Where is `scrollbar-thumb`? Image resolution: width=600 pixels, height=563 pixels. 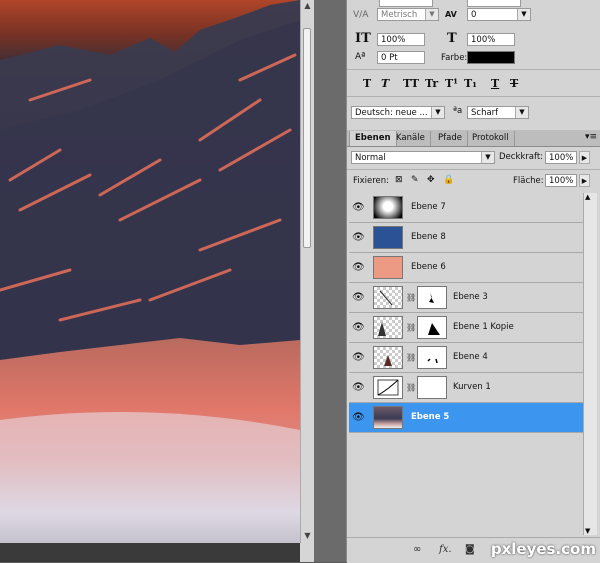 scrollbar-thumb is located at coordinates (307, 138).